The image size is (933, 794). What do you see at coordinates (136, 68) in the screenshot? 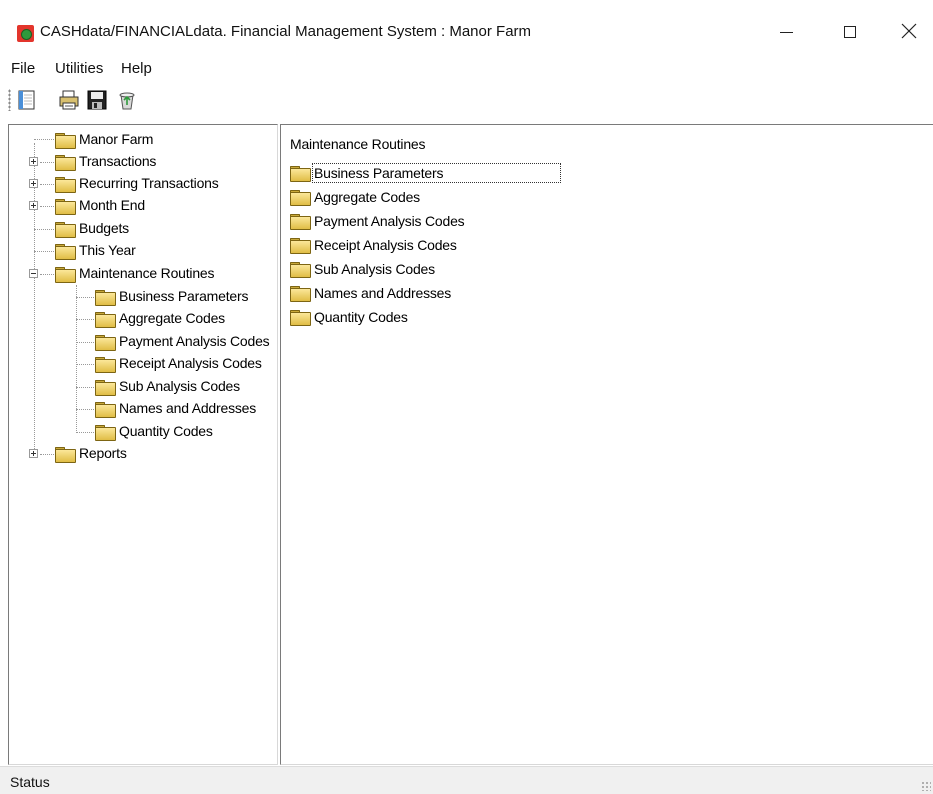
I see `menu-help: Help` at bounding box center [136, 68].